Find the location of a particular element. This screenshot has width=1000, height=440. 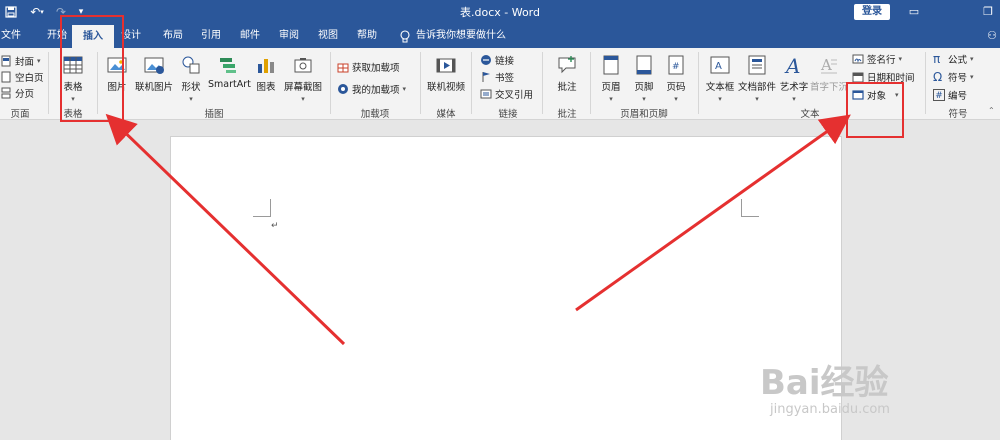

arrow-to-insert-tab is located at coordinates (225, 229).